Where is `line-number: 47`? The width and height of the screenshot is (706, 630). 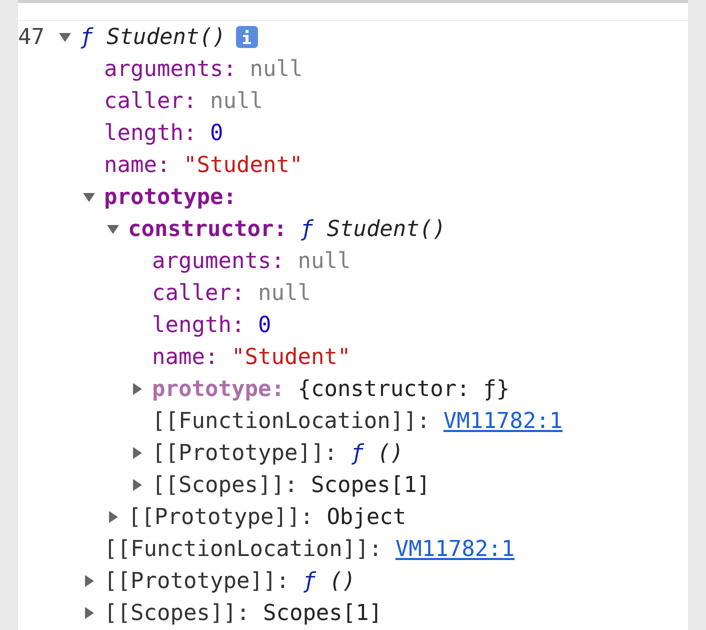
line-number: 47 is located at coordinates (32, 37).